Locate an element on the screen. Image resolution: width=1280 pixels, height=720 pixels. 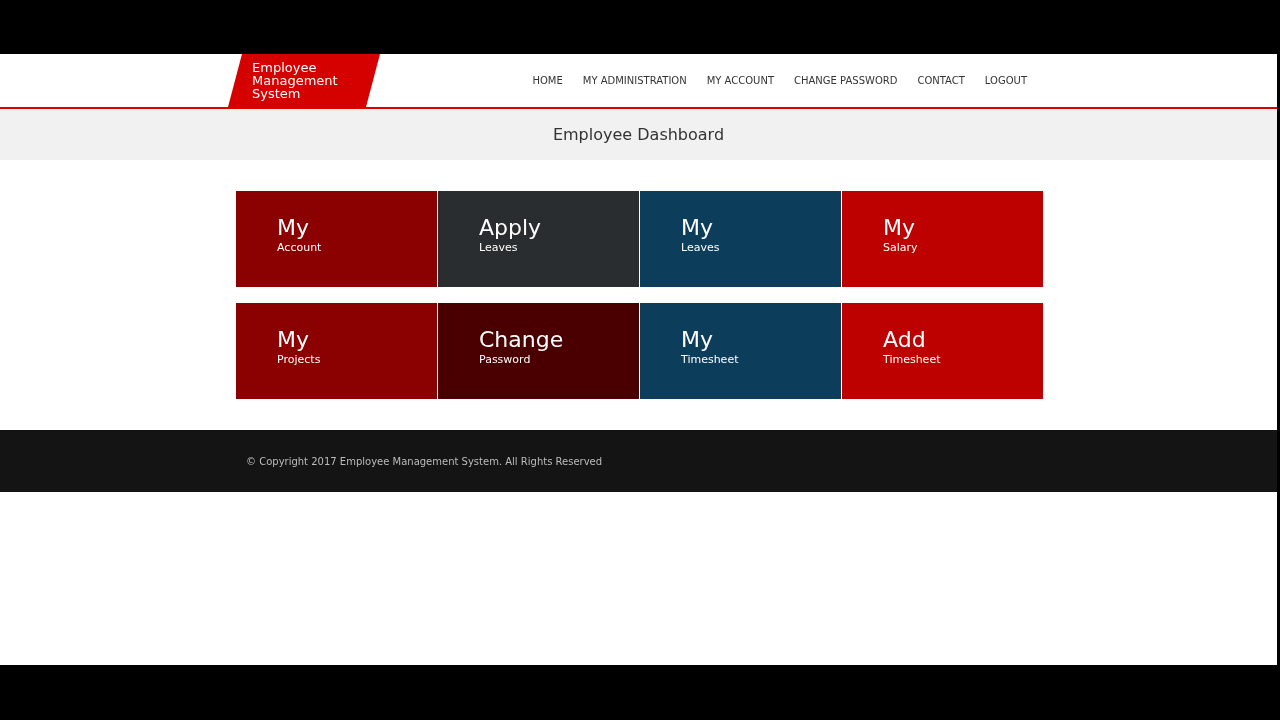
dashboard-tile: Add Timesheet is located at coordinates (942, 351).